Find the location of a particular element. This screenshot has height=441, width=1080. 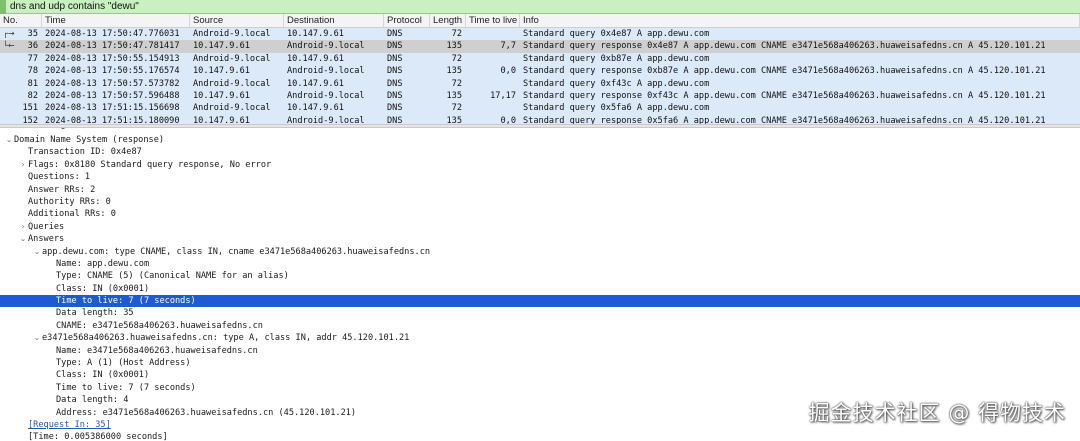

detail-text: Class: IN (0x0001) is located at coordinates (103, 288).